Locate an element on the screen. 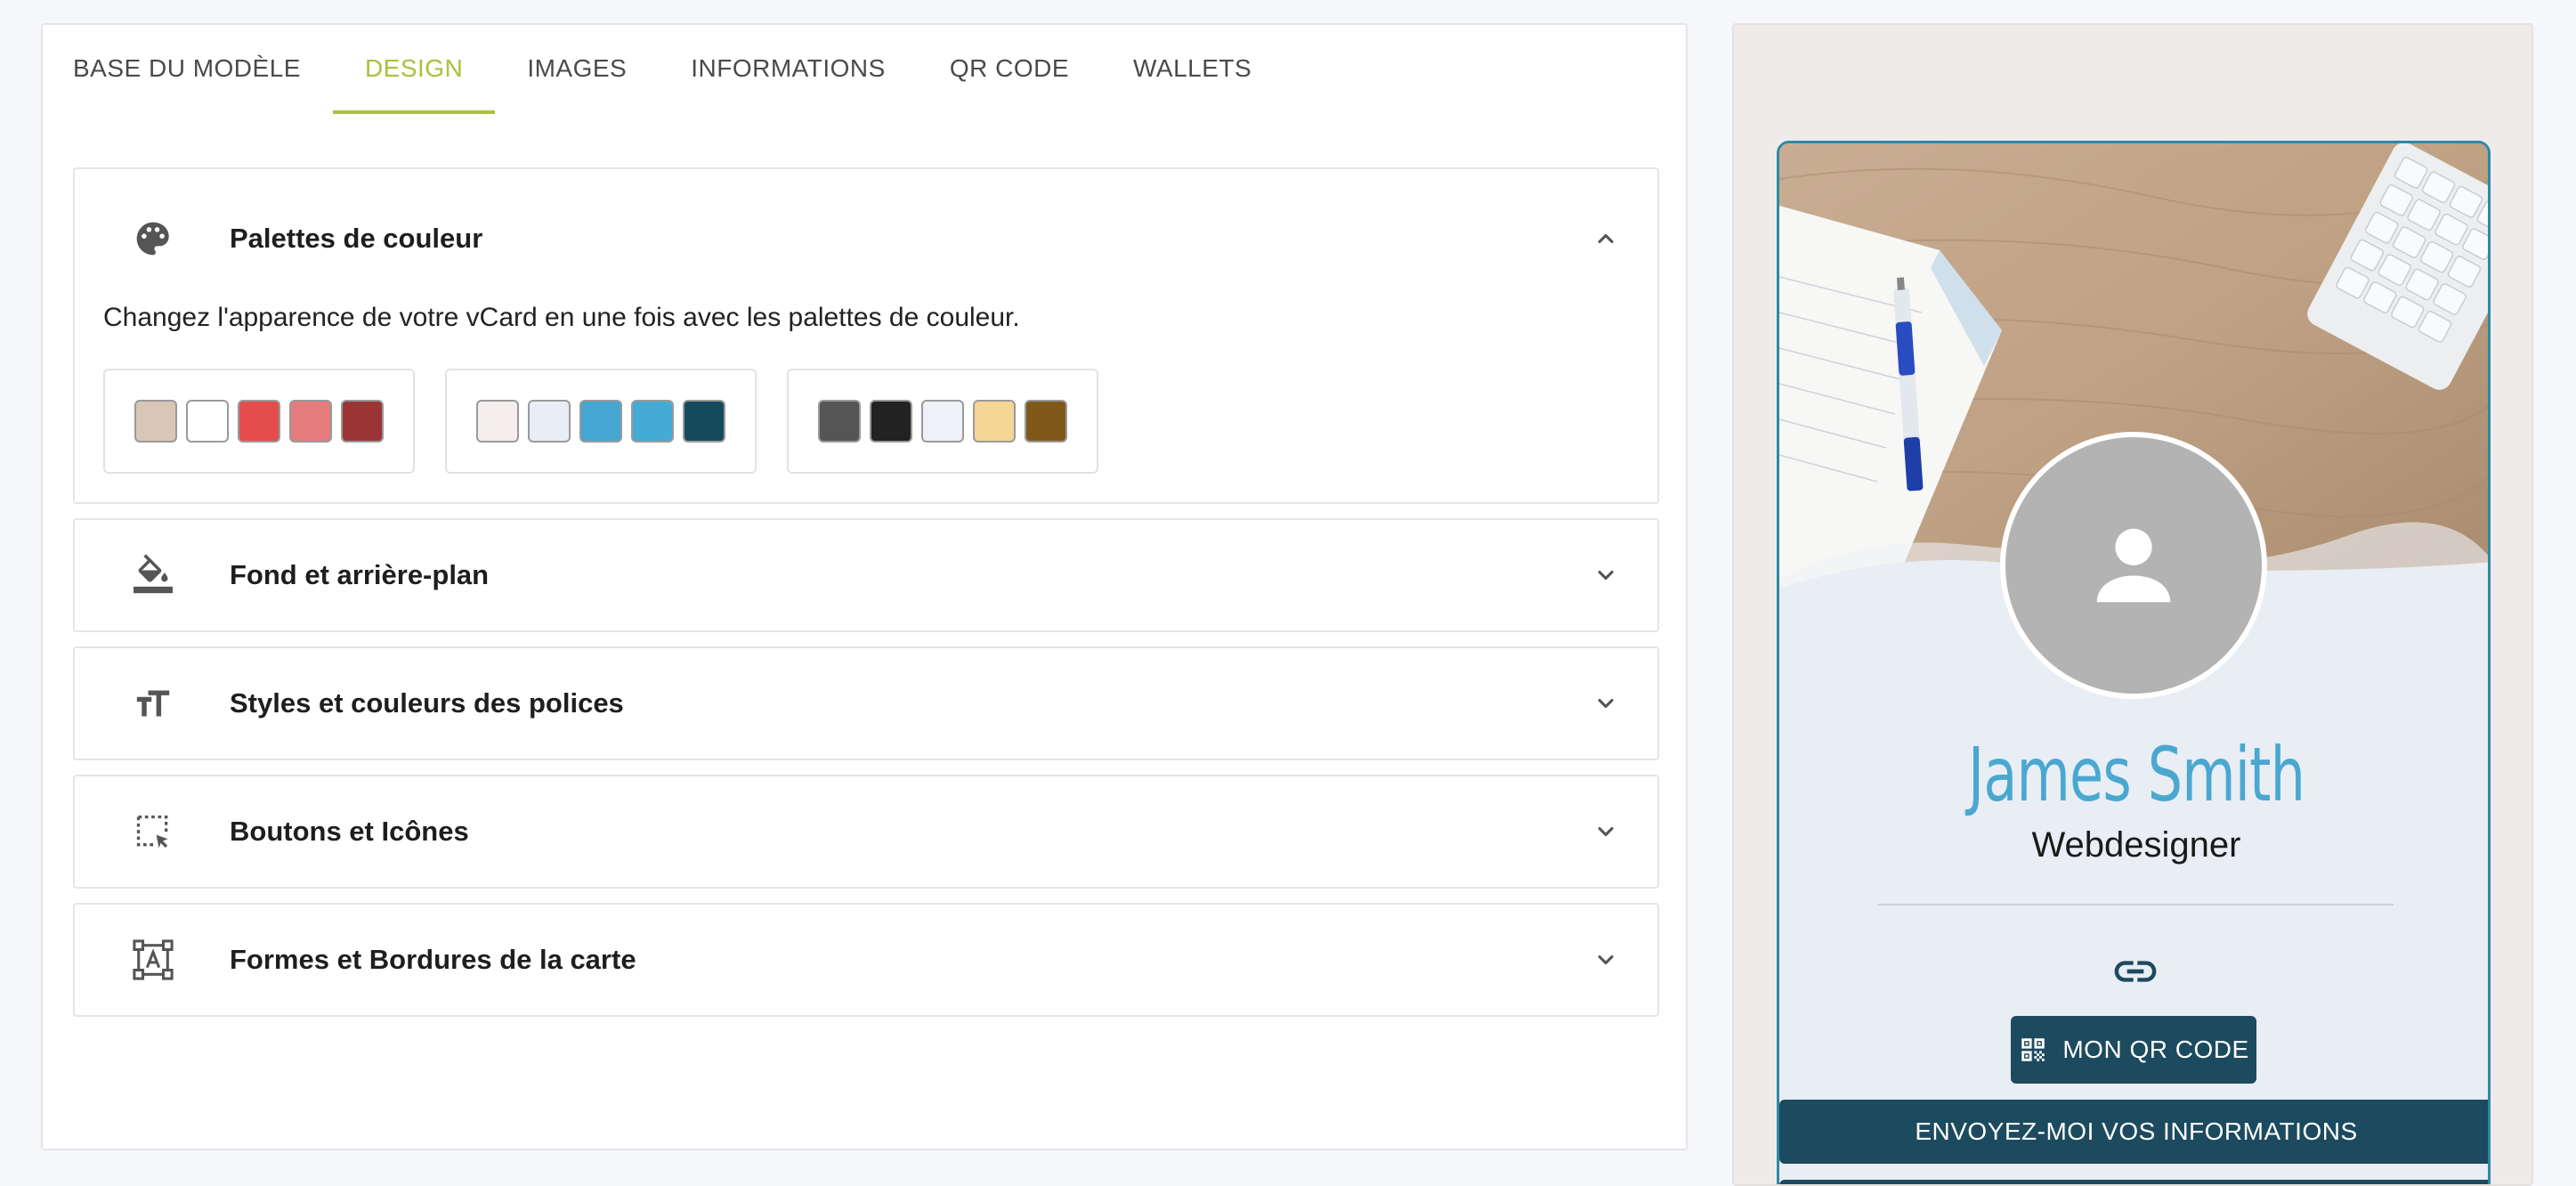 The height and width of the screenshot is (1186, 2576). section-fond: Fond et arrière-plan is located at coordinates (866, 575).